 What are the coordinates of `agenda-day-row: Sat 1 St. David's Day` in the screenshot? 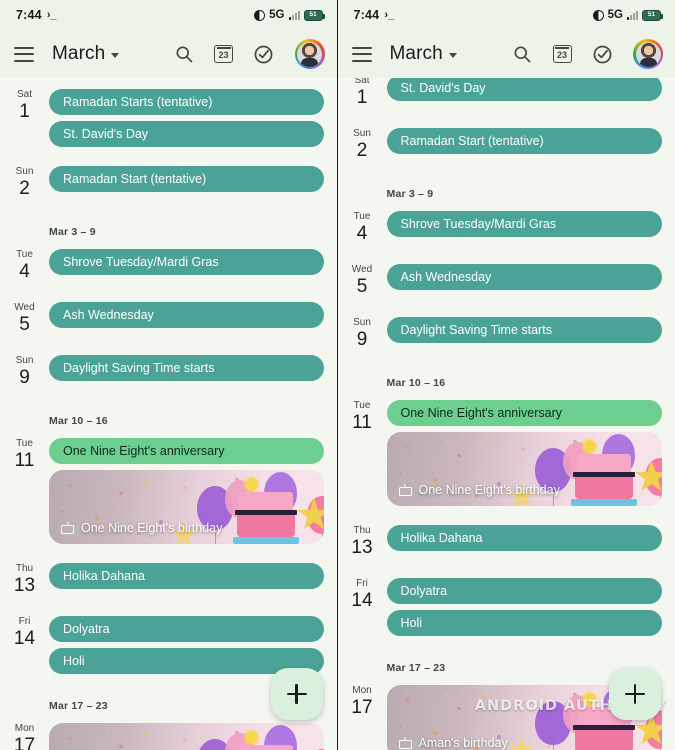 It's located at (506, 93).